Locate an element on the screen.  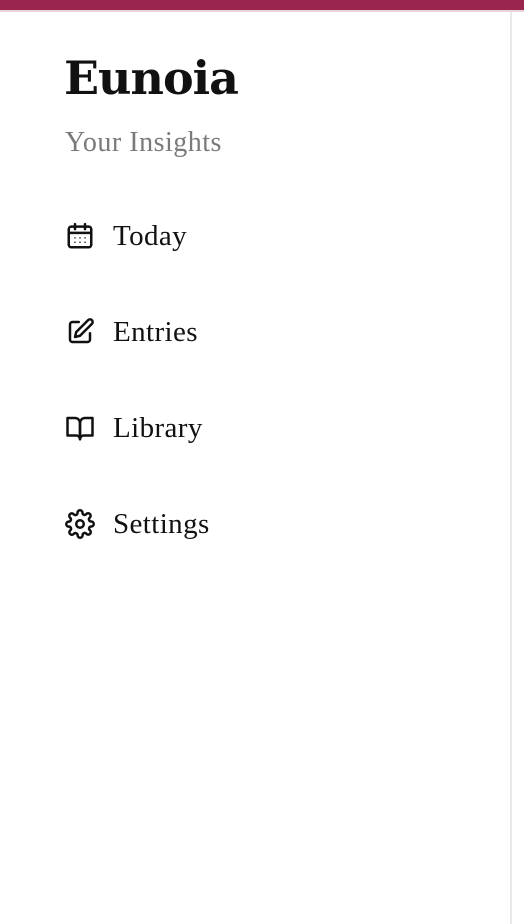
app-subtitle: Your Insights is located at coordinates (143, 142).